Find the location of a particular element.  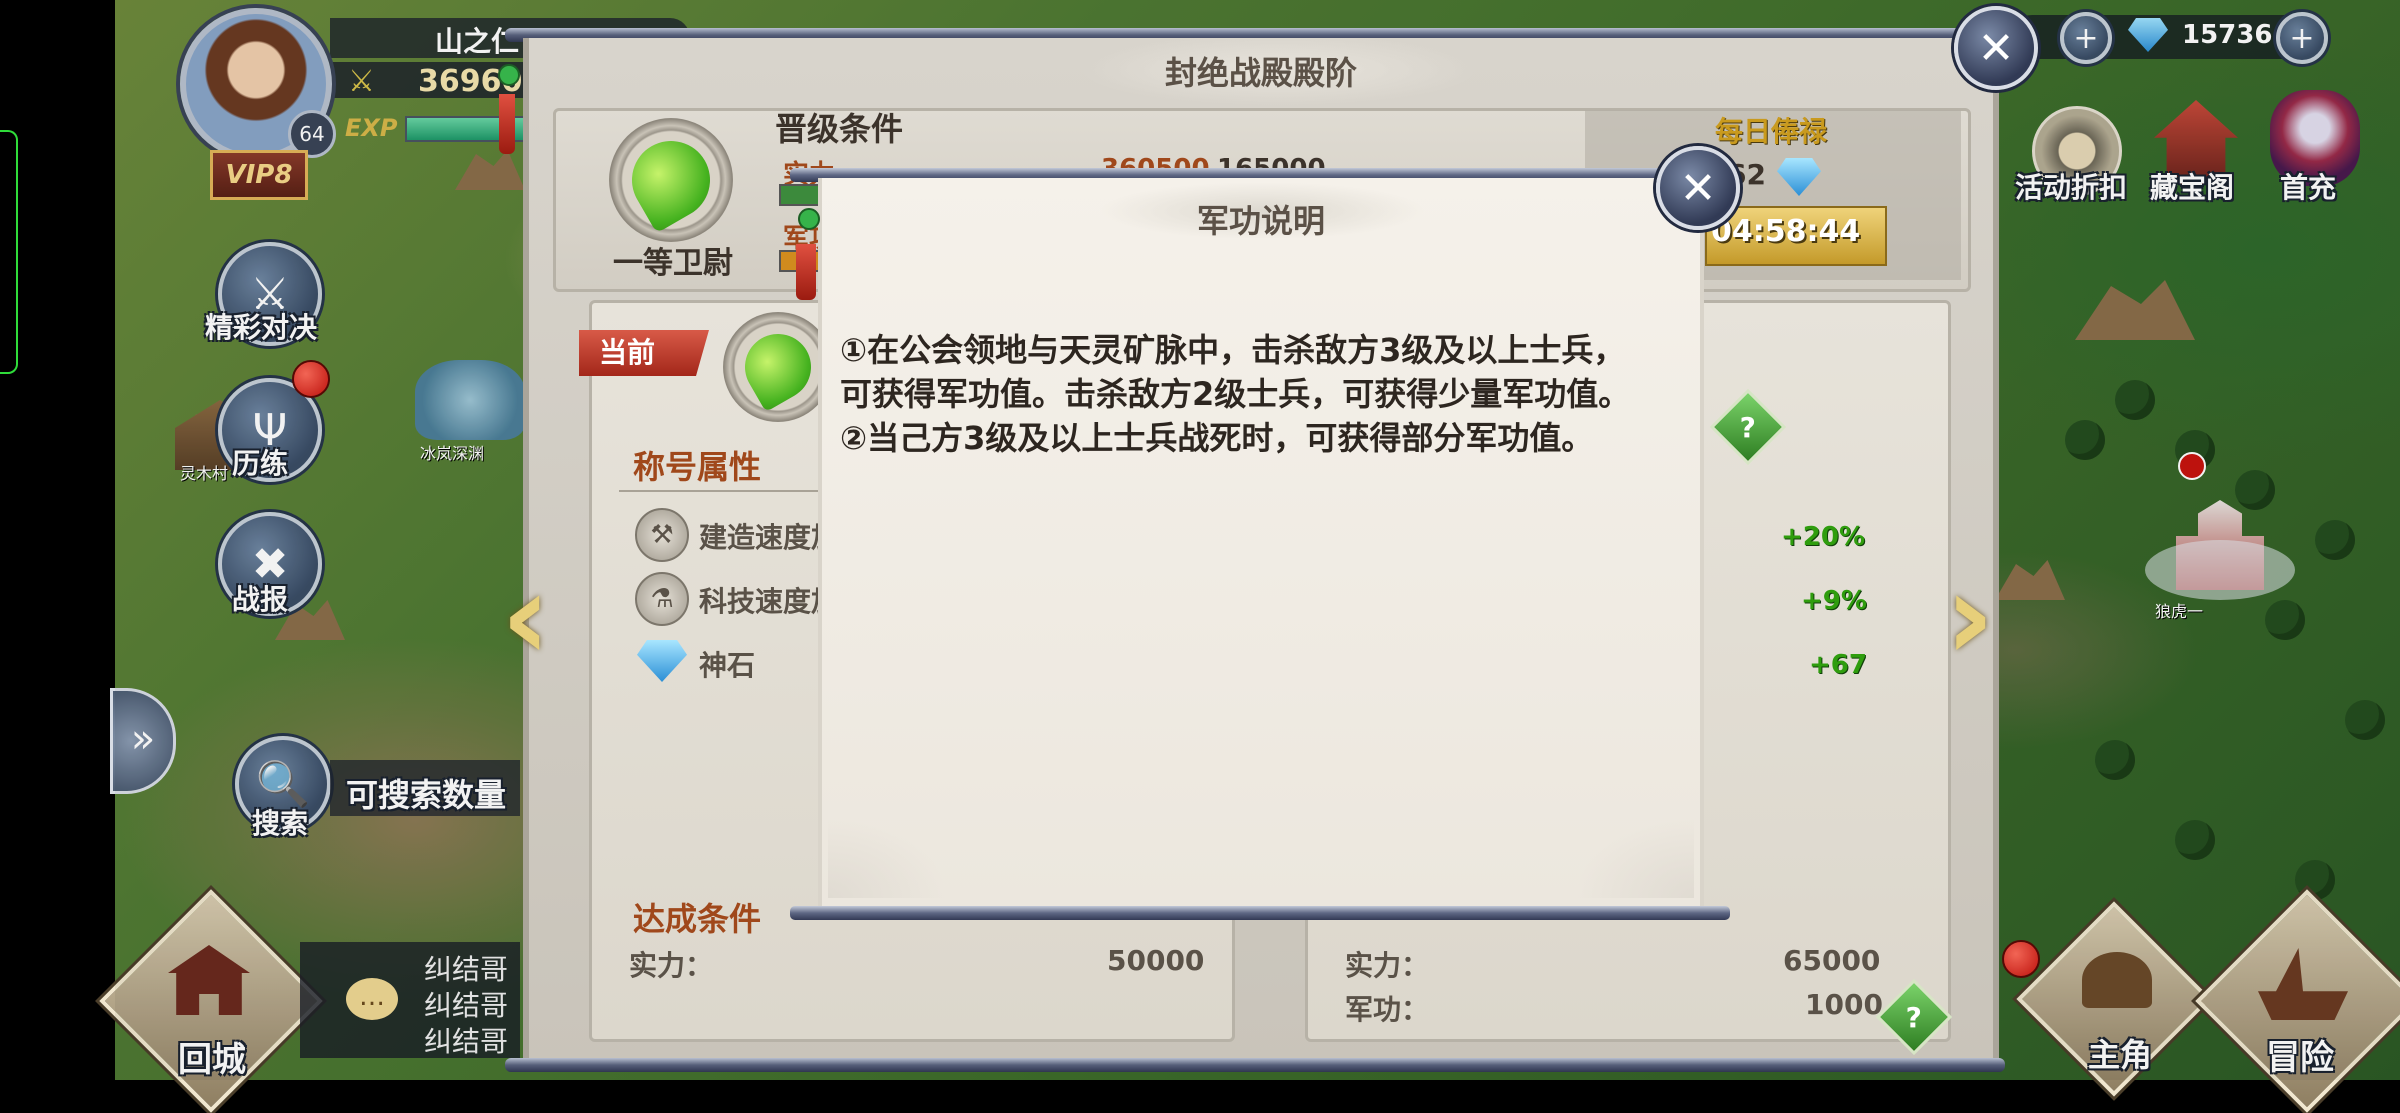

merit-line: ②当己方3级及以上士兵战死时，可获得部分军功值。 is located at coordinates (1217, 438).